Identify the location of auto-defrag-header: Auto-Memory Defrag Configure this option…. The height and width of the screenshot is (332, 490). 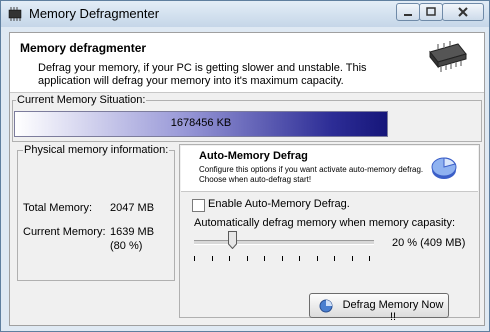
(329, 169).